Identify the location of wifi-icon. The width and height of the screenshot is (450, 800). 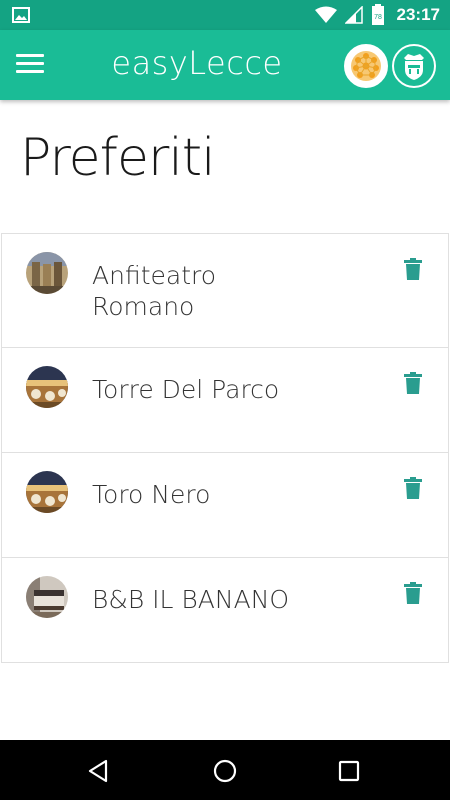
(325, 14).